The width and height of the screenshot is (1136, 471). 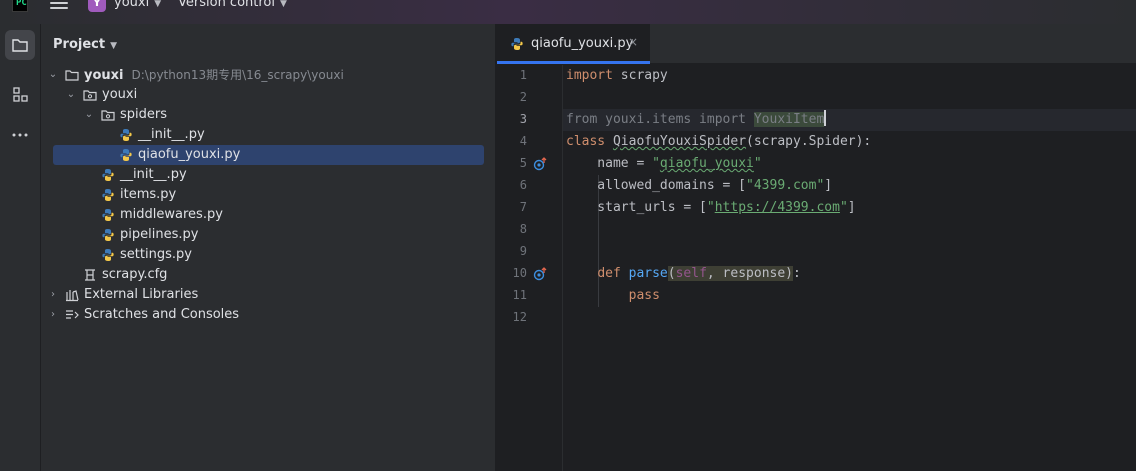 What do you see at coordinates (72, 296) in the screenshot?
I see `library-icon` at bounding box center [72, 296].